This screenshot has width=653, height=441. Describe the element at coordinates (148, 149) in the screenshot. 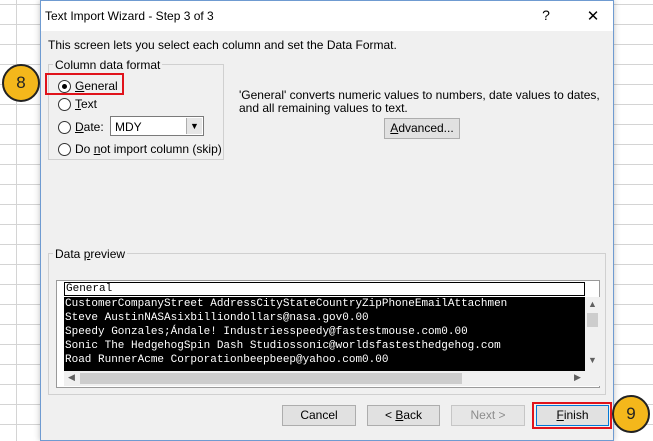

I see `radio-skip-label: Do not import column (skip)` at that location.